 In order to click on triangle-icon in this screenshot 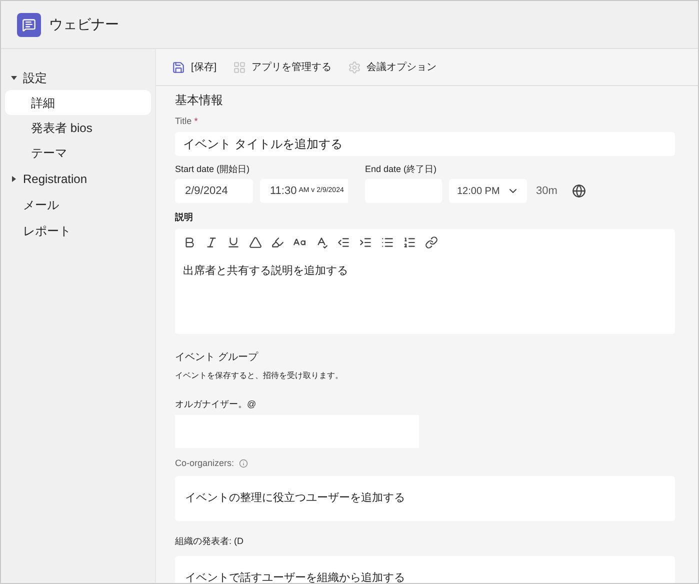, I will do `click(255, 242)`.